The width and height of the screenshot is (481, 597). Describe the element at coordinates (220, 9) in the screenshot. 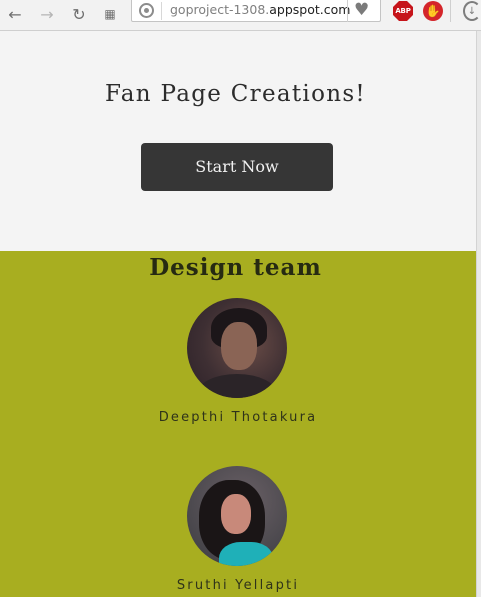

I see `url-subdomain: goproject-1308.` at that location.